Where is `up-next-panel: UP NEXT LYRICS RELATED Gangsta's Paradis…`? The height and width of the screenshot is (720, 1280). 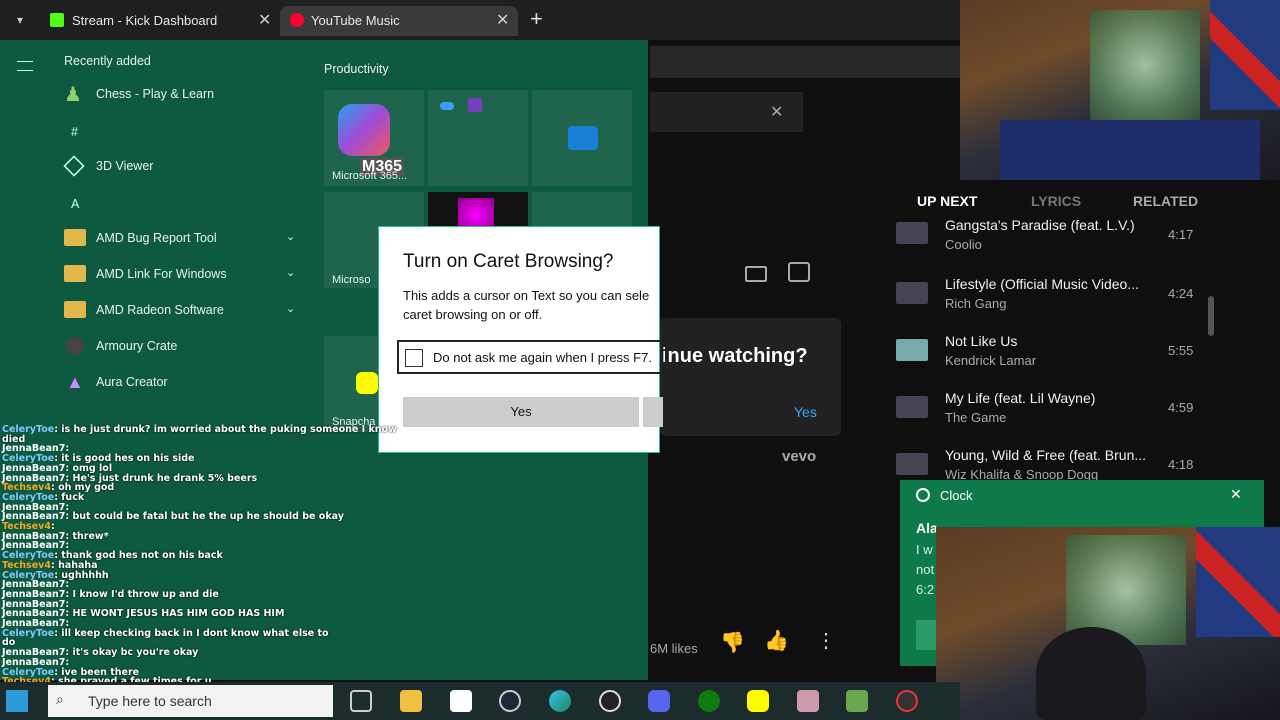
up-next-panel: UP NEXT LYRICS RELATED Gangsta's Paradis… is located at coordinates (1053, 330).